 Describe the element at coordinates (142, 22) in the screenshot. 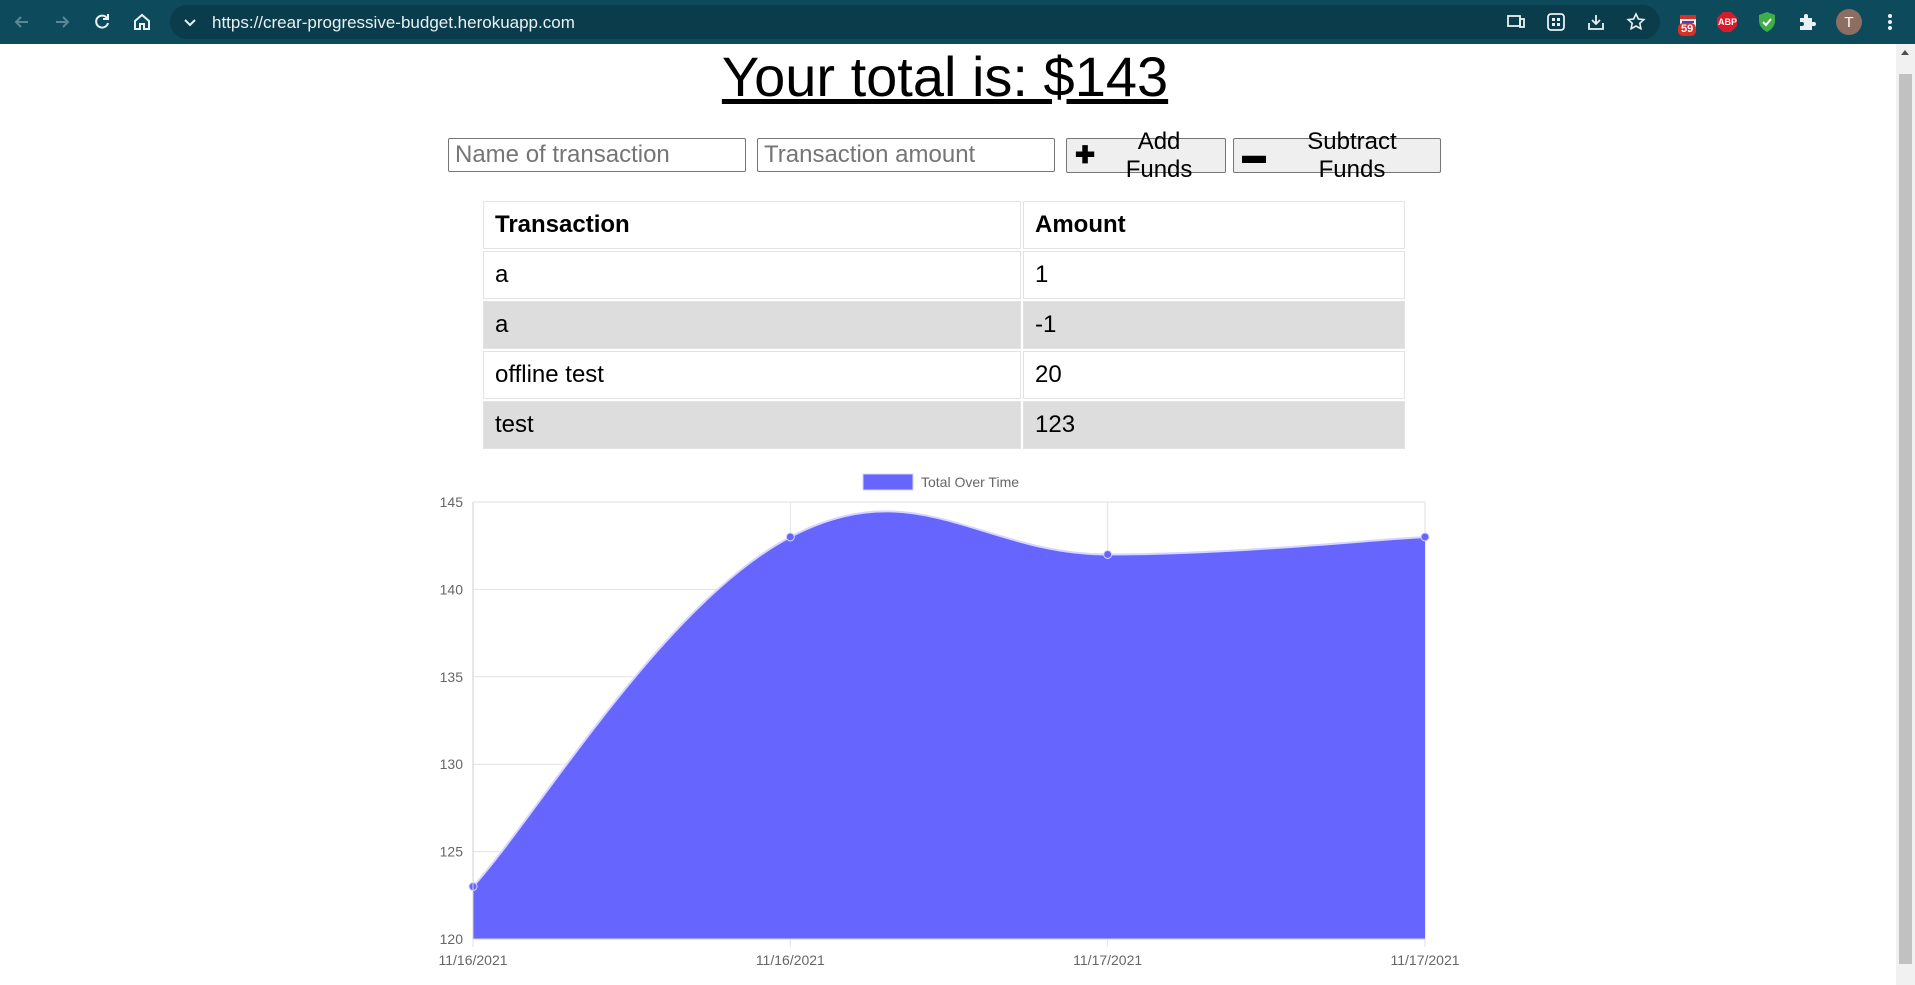

I see `home-icon` at that location.